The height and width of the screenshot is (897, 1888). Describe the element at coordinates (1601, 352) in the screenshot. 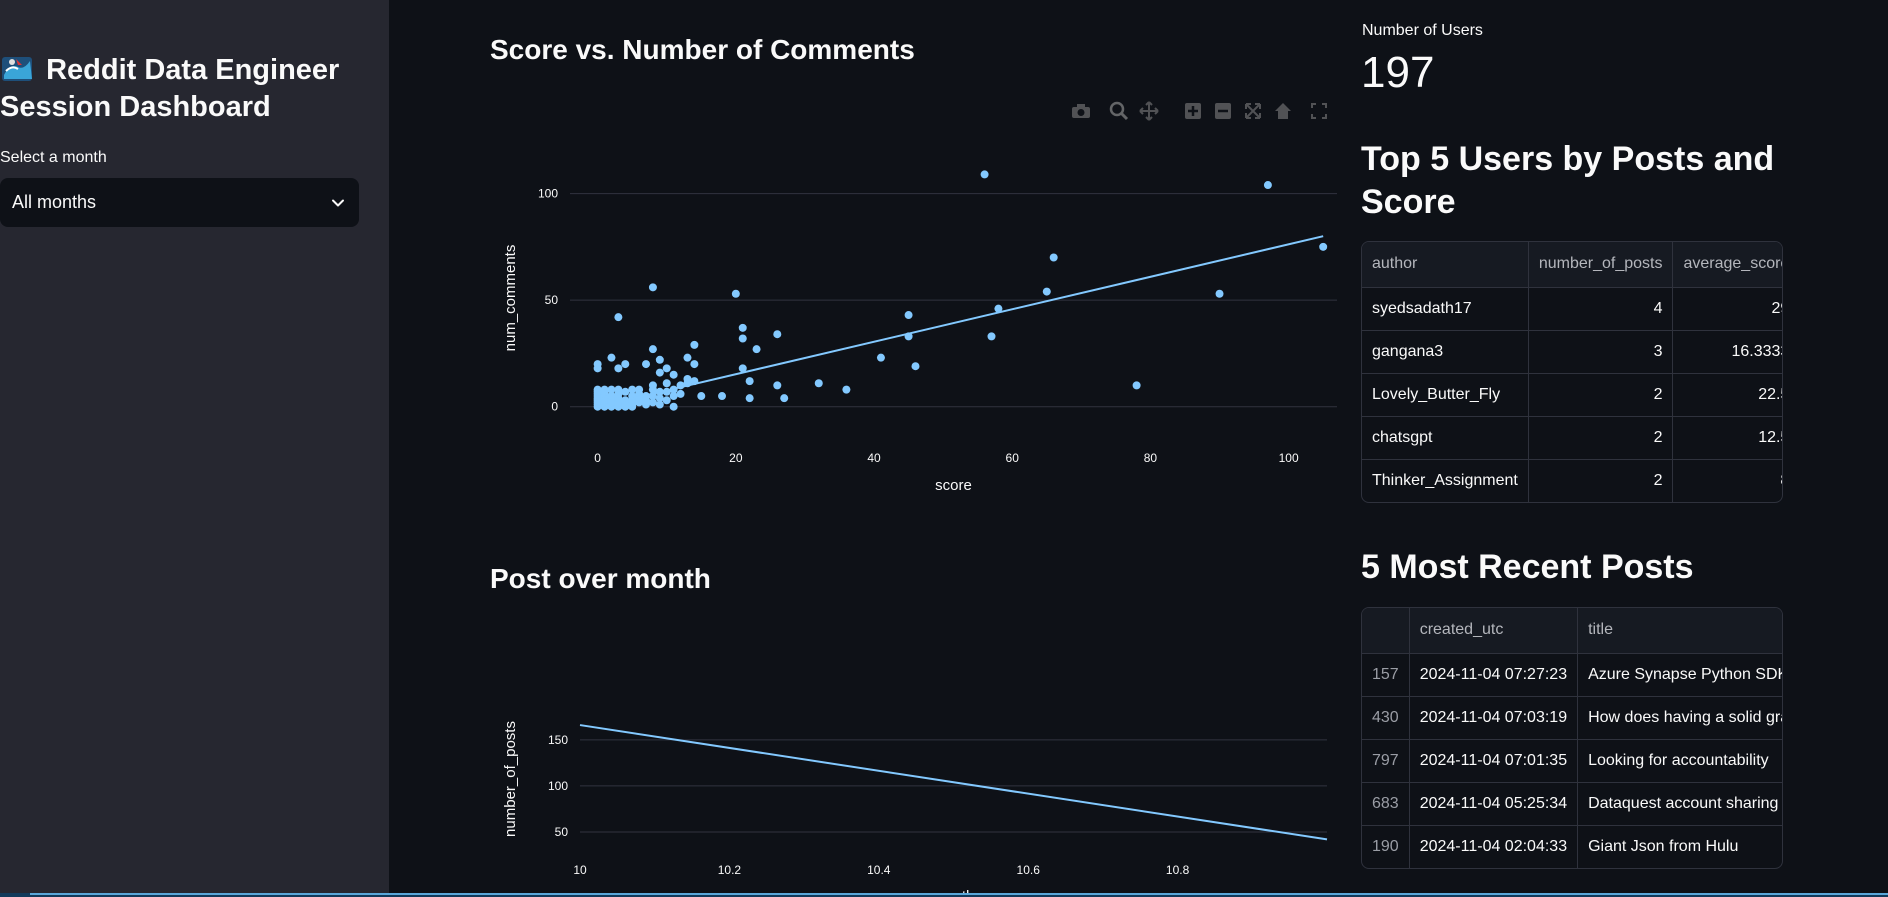

I see `table-cell: 3` at that location.